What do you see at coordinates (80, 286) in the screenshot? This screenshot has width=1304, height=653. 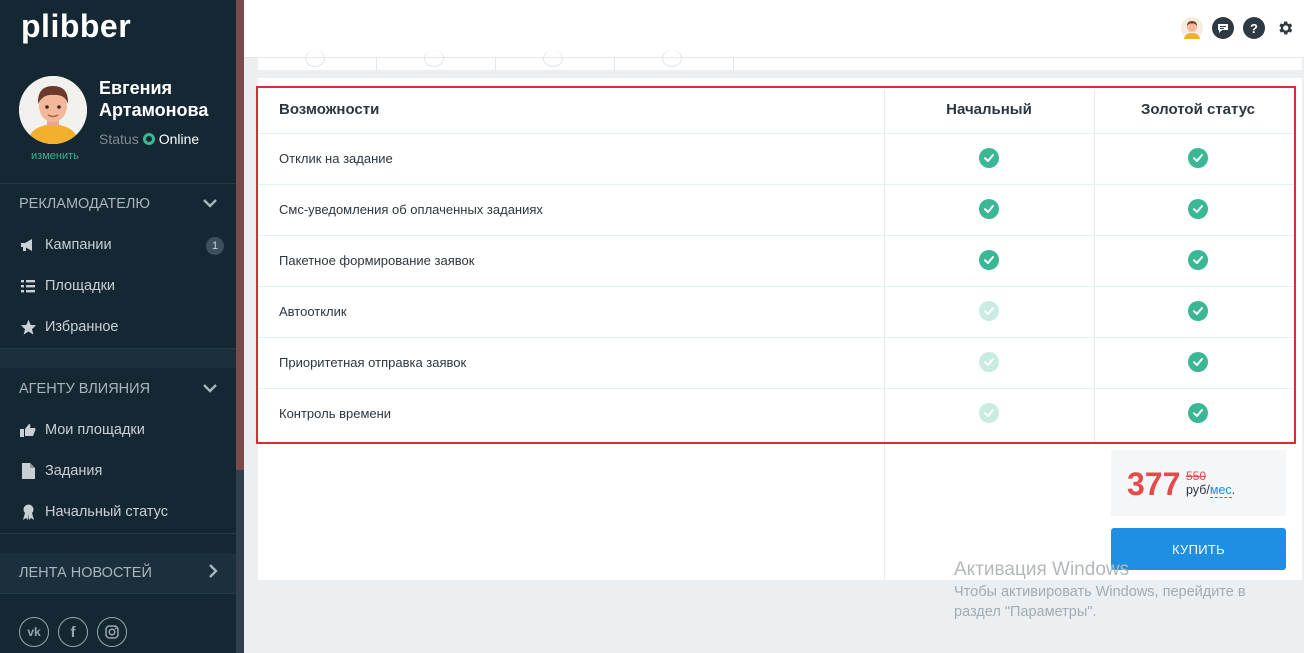 I see `sidebar-item-label: Площадки` at bounding box center [80, 286].